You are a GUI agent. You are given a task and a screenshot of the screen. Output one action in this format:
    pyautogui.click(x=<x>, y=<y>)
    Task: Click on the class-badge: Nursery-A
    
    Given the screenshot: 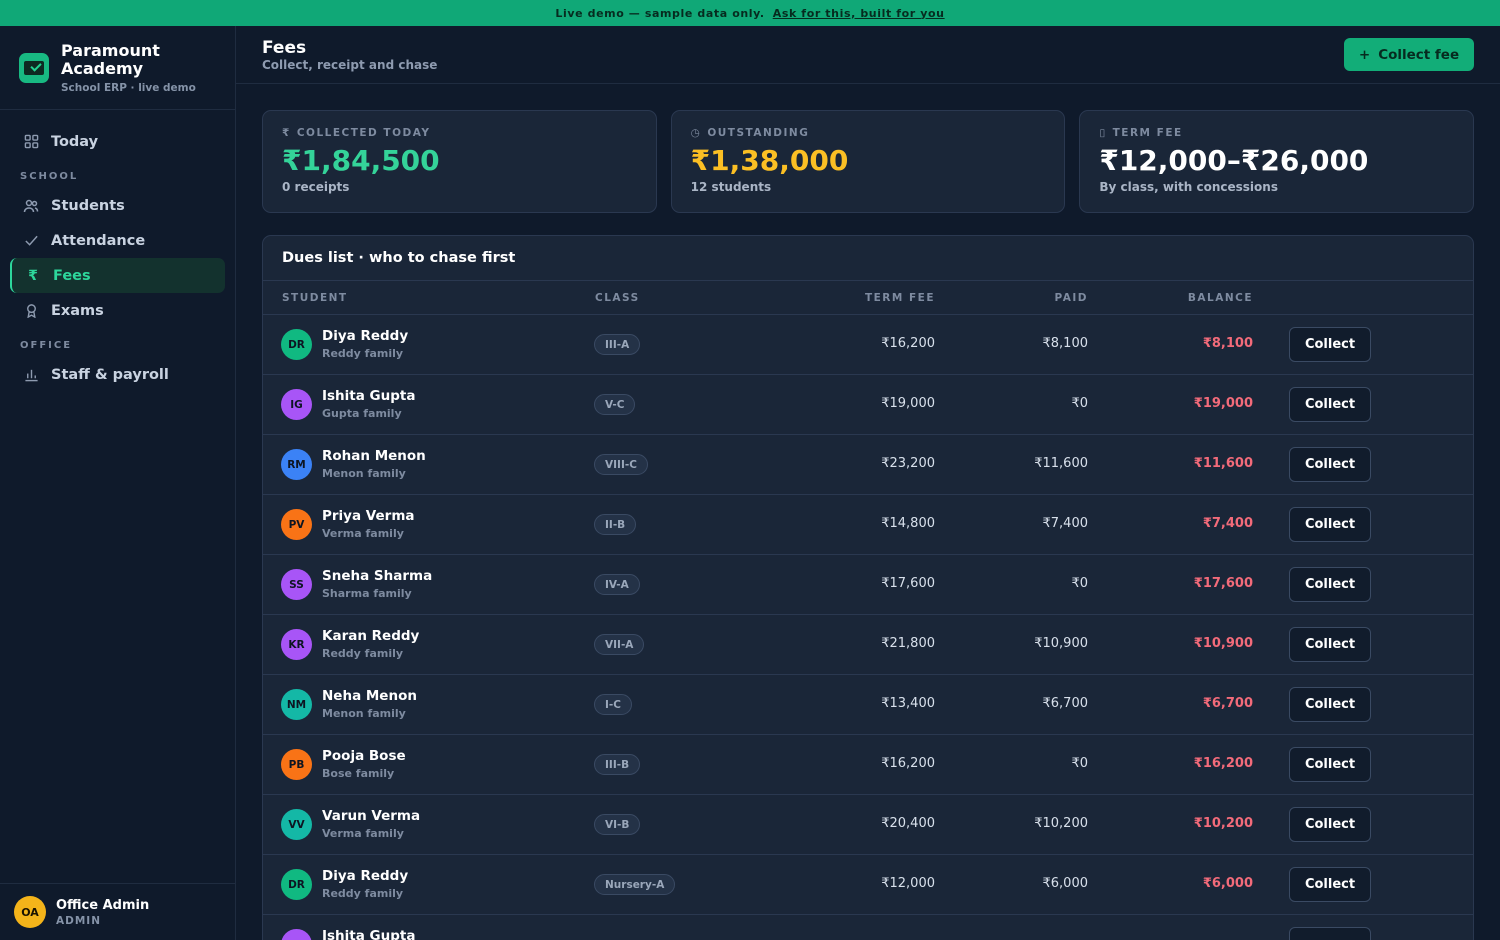 What is the action you would take?
    pyautogui.click(x=635, y=884)
    